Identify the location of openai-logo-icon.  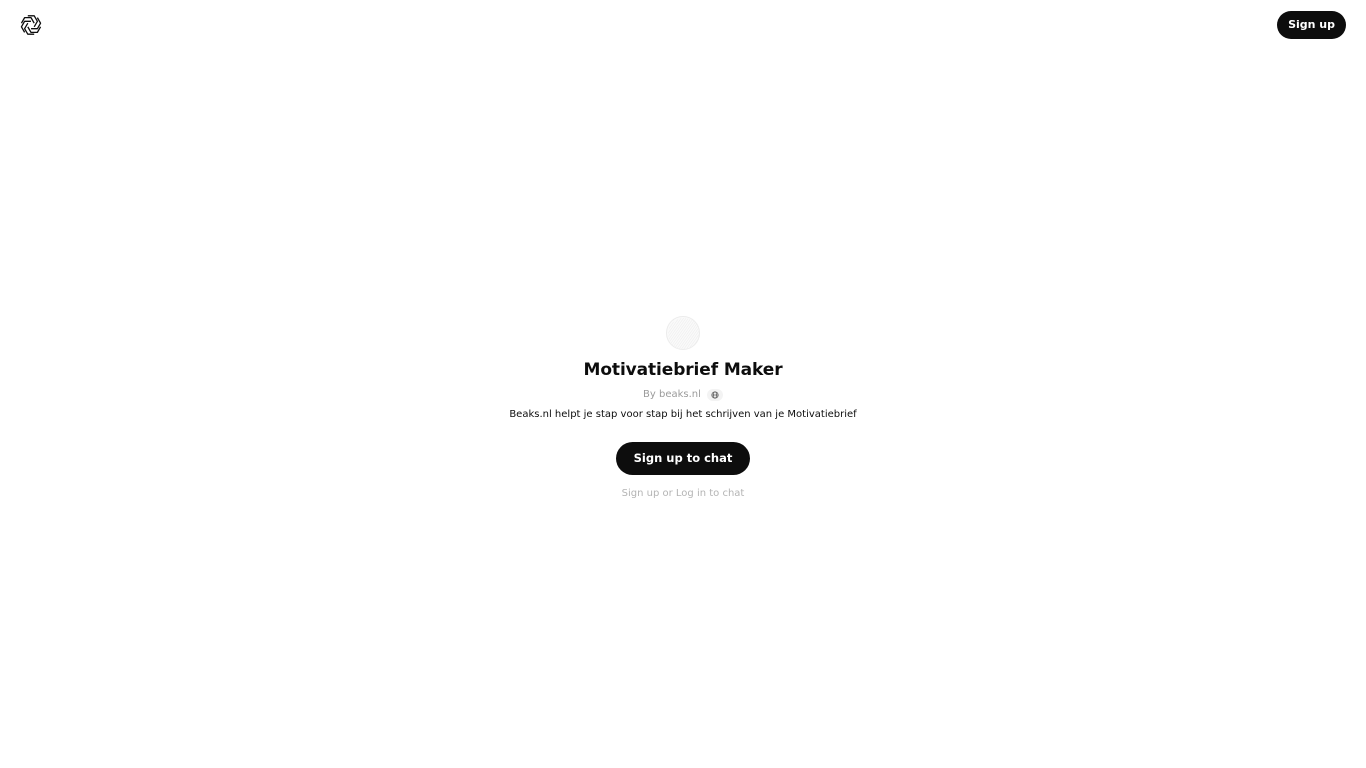
(31, 25).